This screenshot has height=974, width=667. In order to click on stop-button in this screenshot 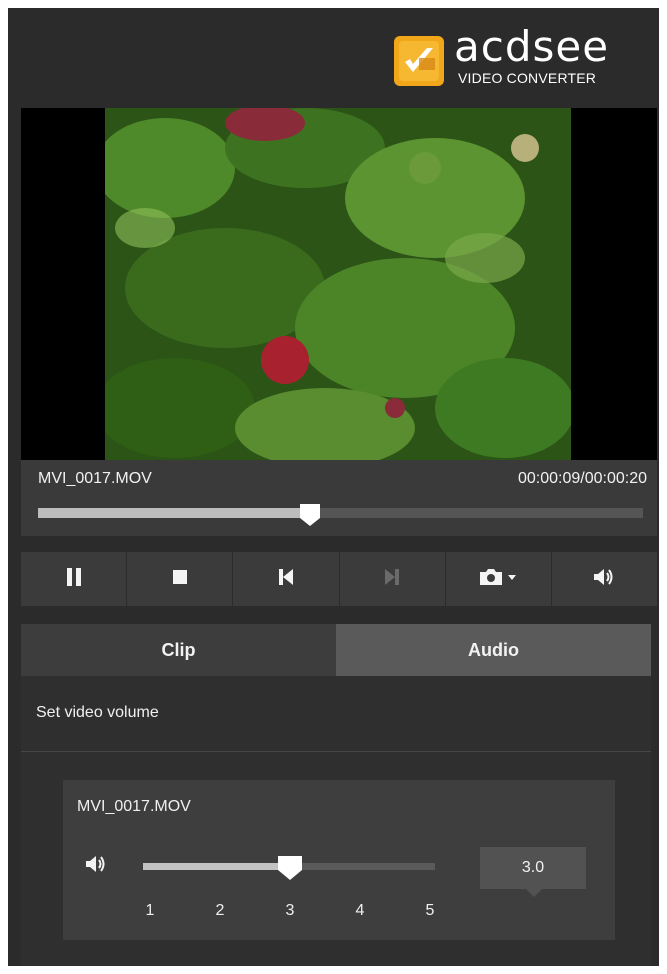, I will do `click(180, 579)`.